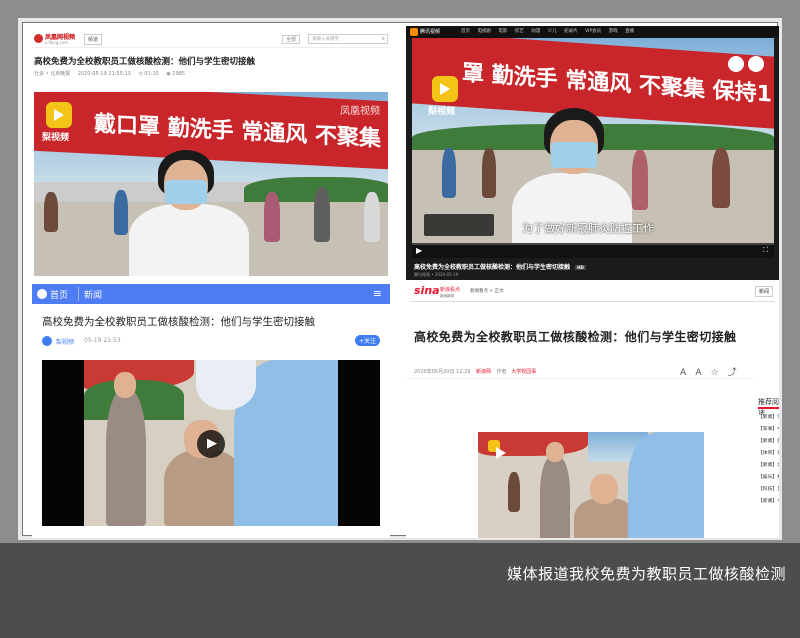 Image resolution: width=800 pixels, height=638 pixels. I want to click on font-smaller-icon: A, so click(702, 373).